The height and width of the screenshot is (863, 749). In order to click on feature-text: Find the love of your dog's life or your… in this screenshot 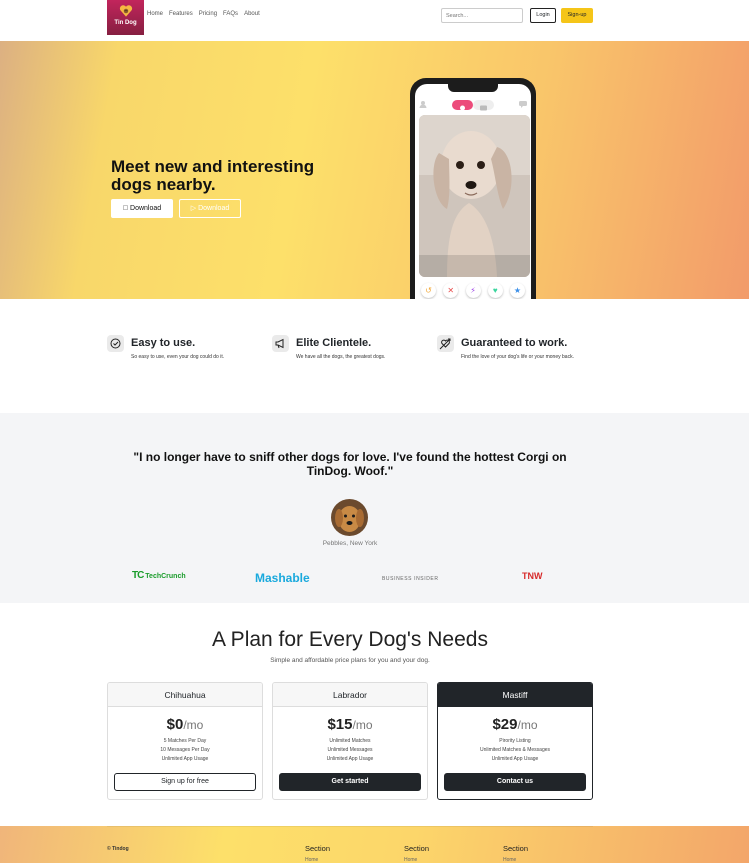, I will do `click(517, 357)`.